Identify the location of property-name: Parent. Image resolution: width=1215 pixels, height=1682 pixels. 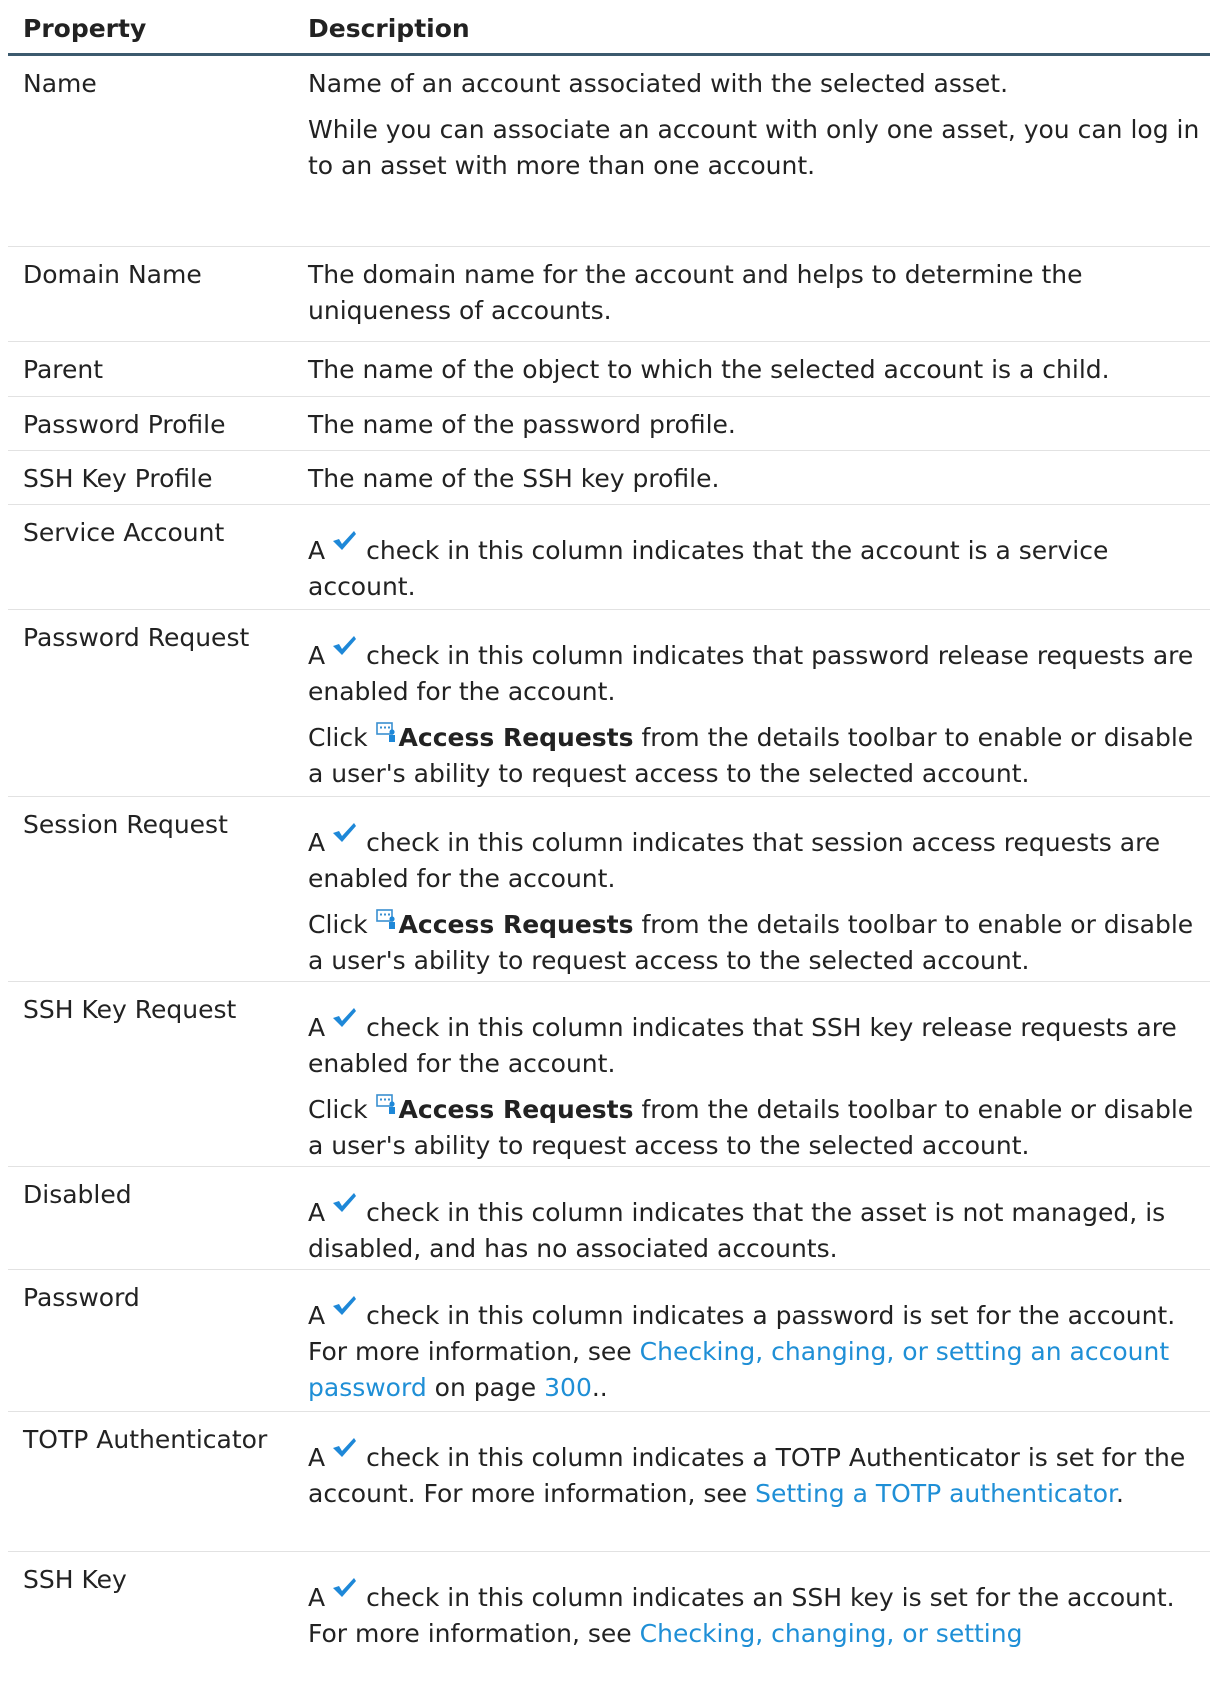
(63, 369).